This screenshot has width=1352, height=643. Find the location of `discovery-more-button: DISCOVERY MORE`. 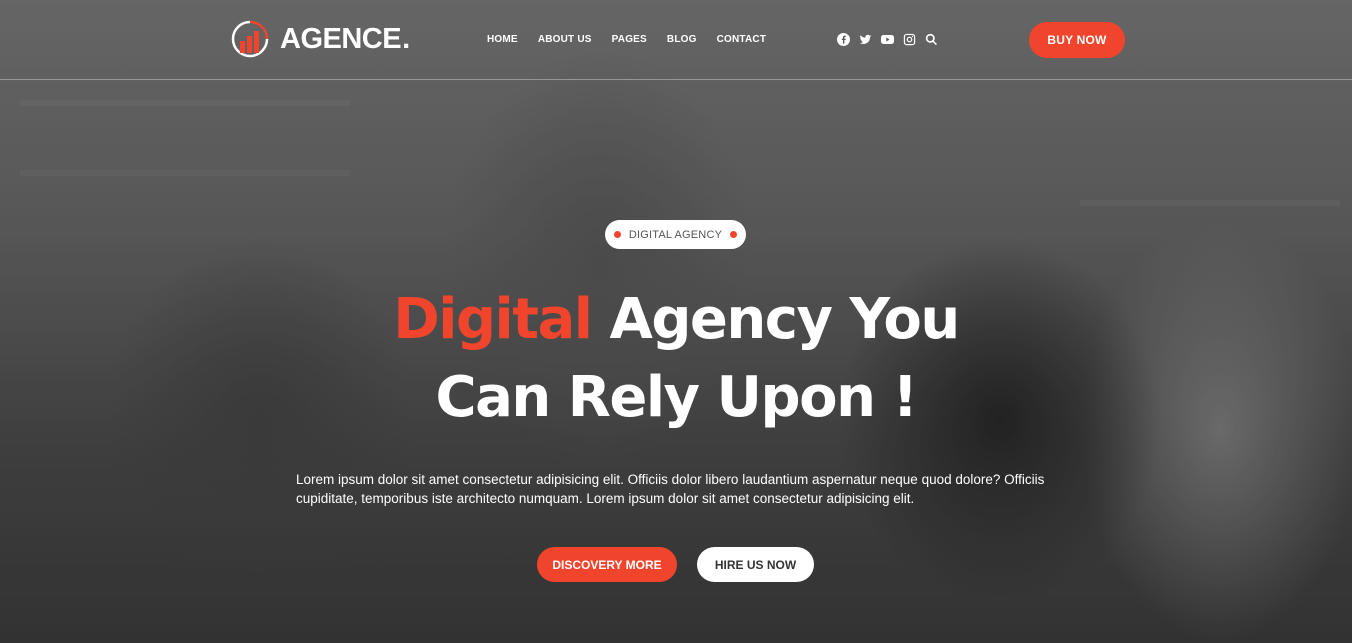

discovery-more-button: DISCOVERY MORE is located at coordinates (607, 564).